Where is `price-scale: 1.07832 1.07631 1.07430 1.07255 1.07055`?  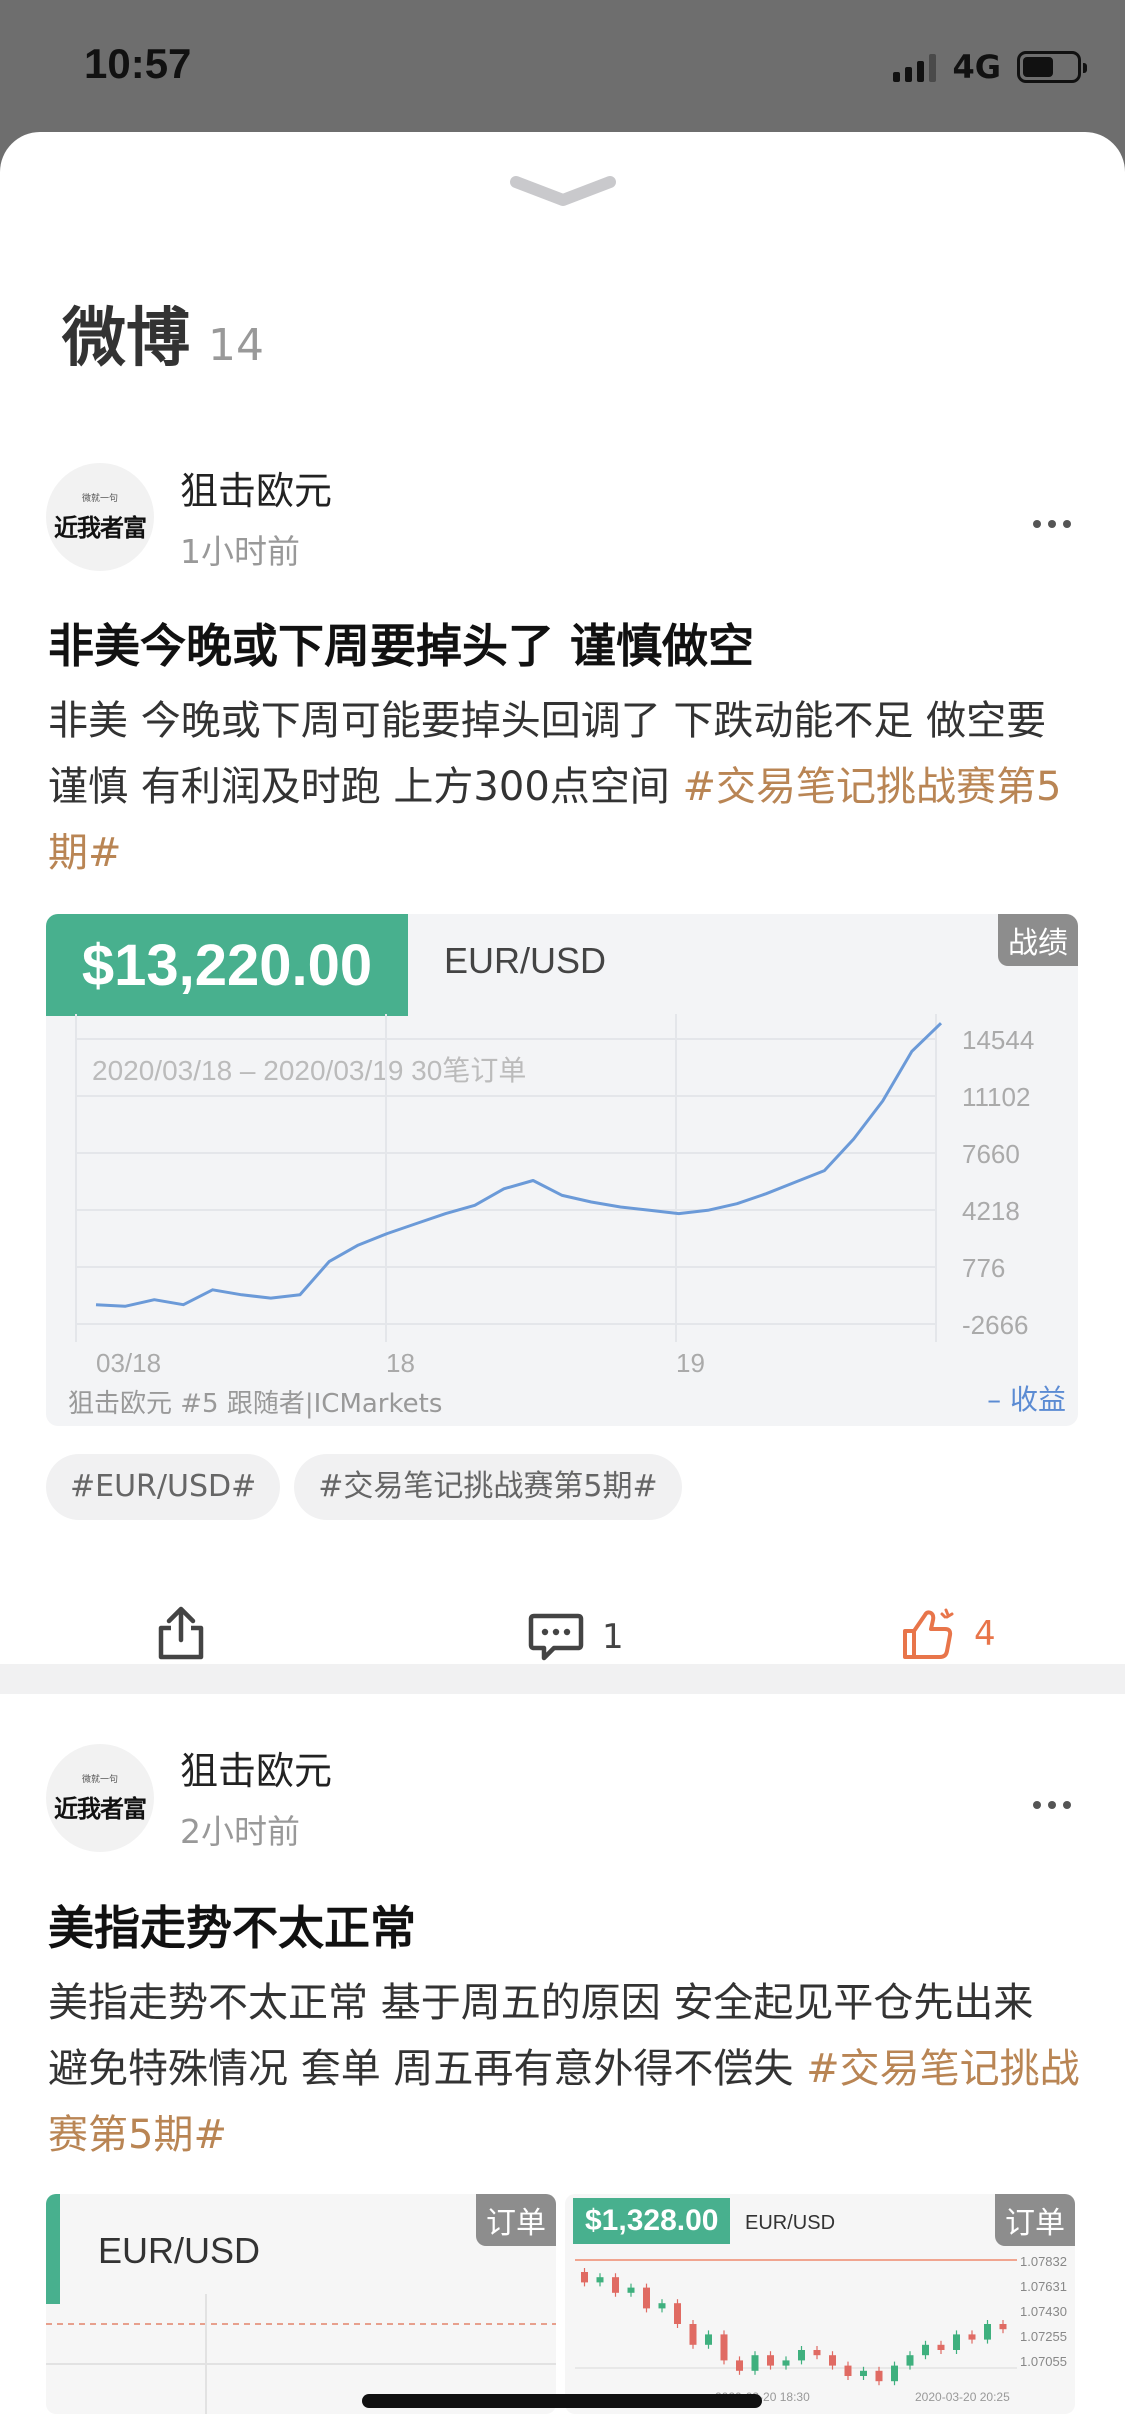
price-scale: 1.07832 1.07631 1.07430 1.07255 1.07055 is located at coordinates (1043, 2311).